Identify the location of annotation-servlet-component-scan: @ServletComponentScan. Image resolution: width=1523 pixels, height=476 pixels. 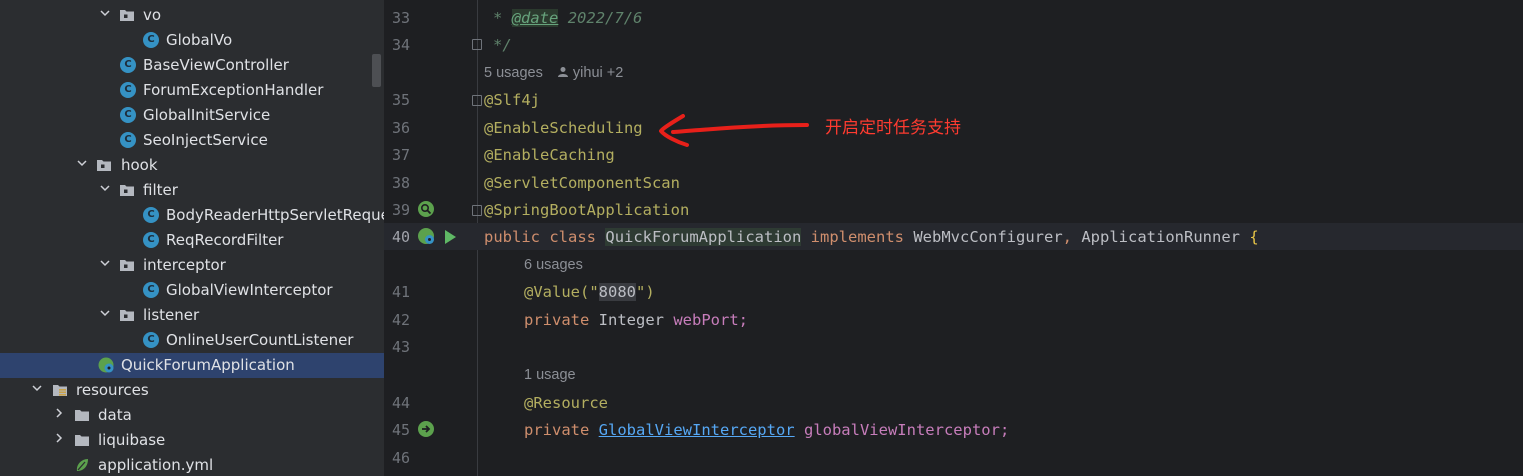
(582, 183).